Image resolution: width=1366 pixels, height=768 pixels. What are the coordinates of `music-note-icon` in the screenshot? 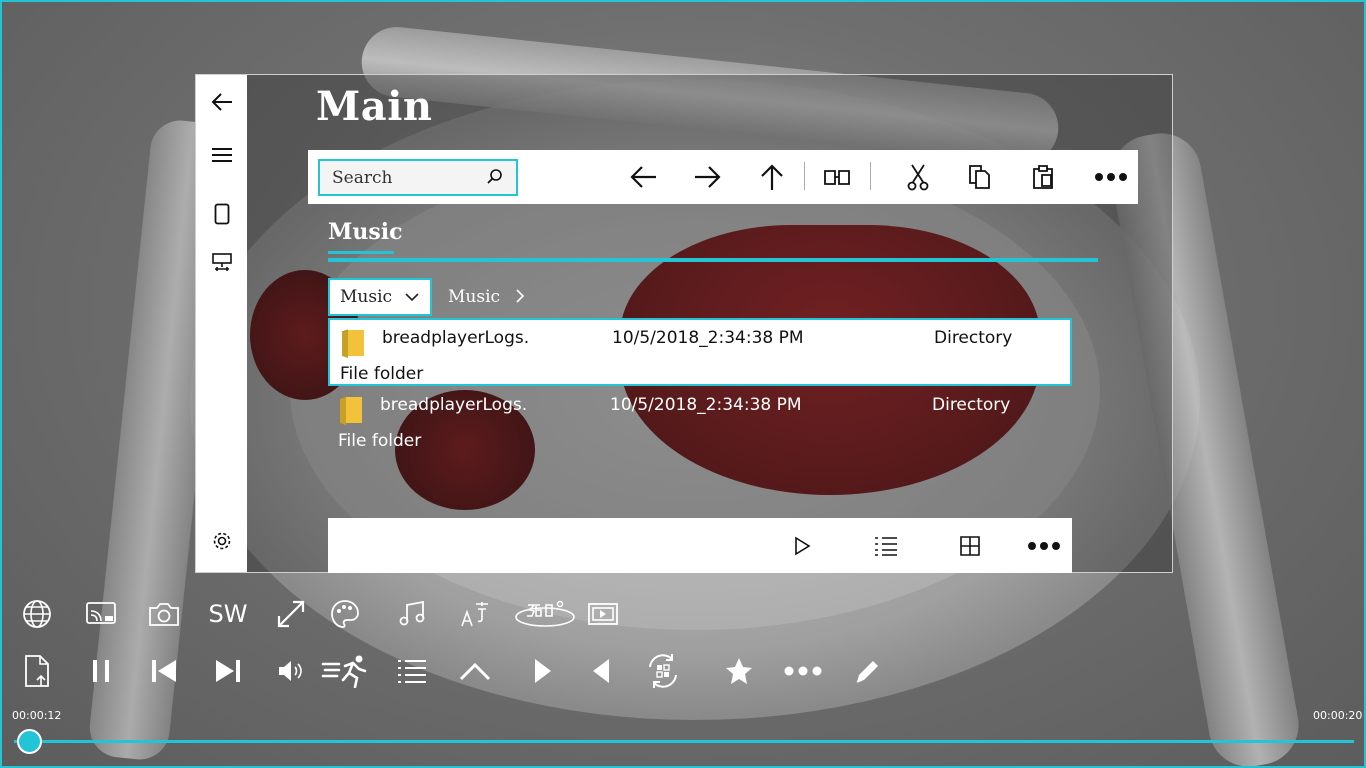 It's located at (412, 613).